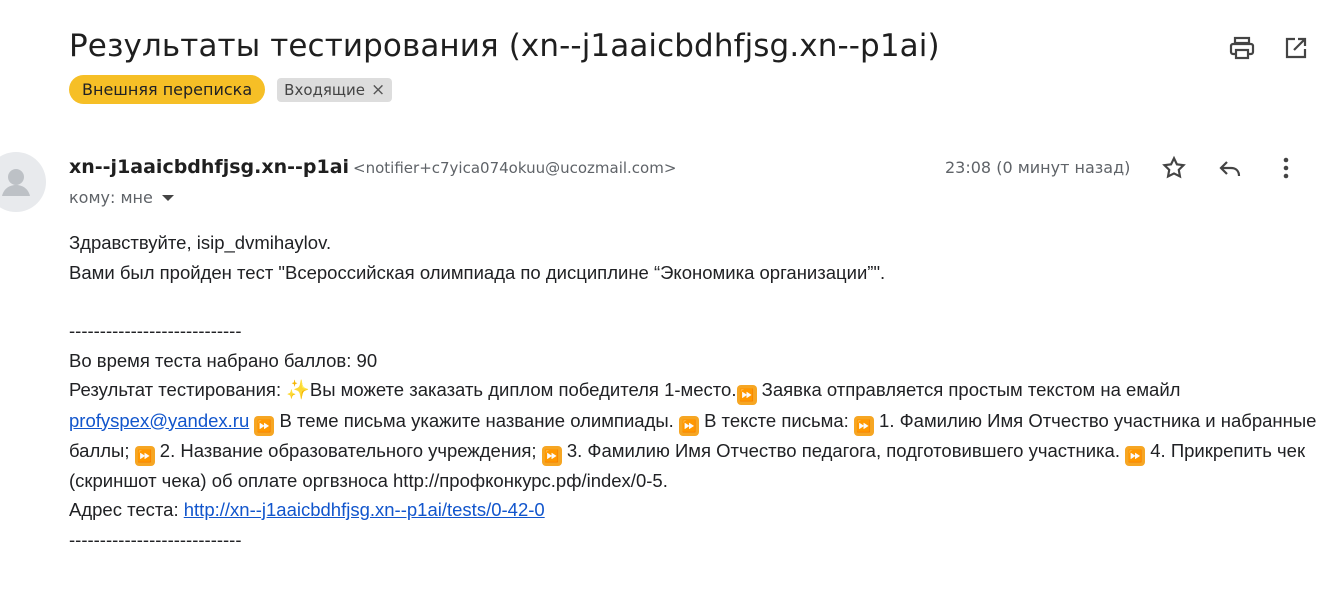 This screenshot has height=598, width=1336. What do you see at coordinates (1242, 48) in the screenshot?
I see `print-icon` at bounding box center [1242, 48].